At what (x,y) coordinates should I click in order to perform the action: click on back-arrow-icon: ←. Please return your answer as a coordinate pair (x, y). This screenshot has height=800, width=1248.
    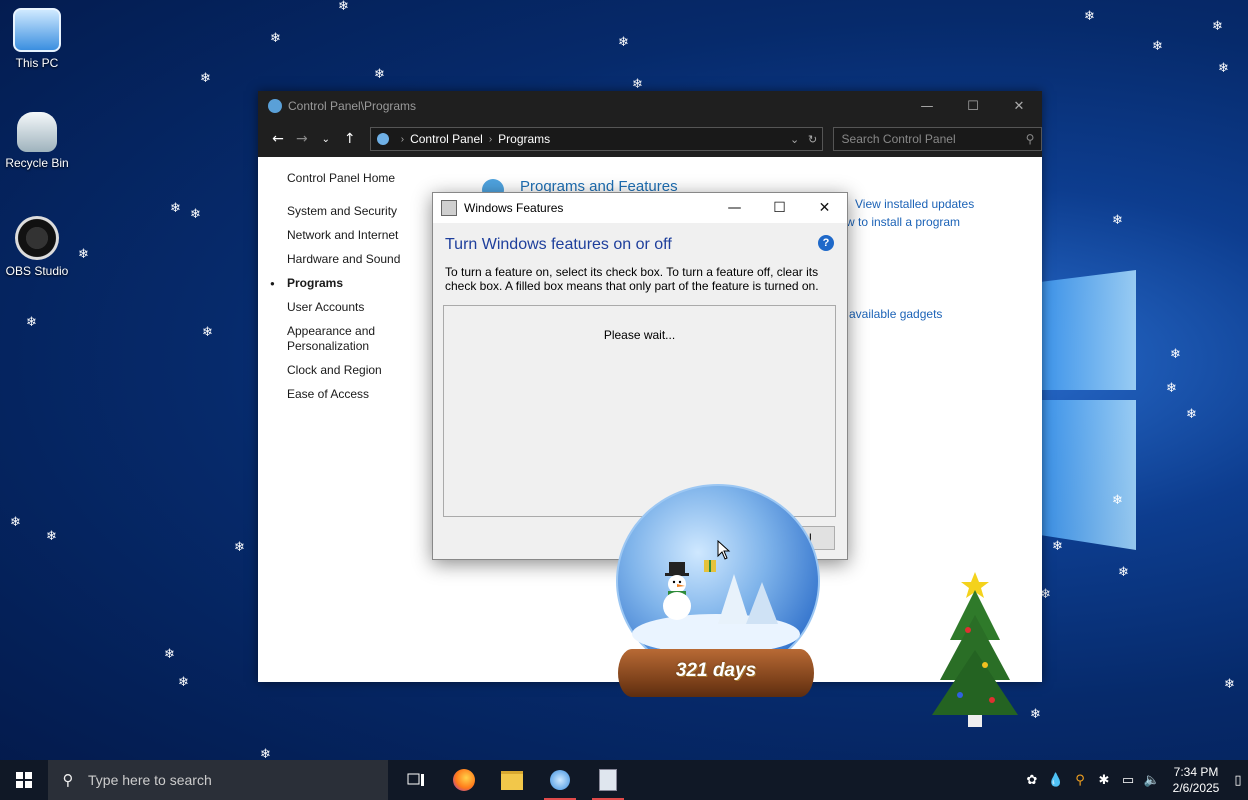
    Looking at the image, I should click on (278, 139).